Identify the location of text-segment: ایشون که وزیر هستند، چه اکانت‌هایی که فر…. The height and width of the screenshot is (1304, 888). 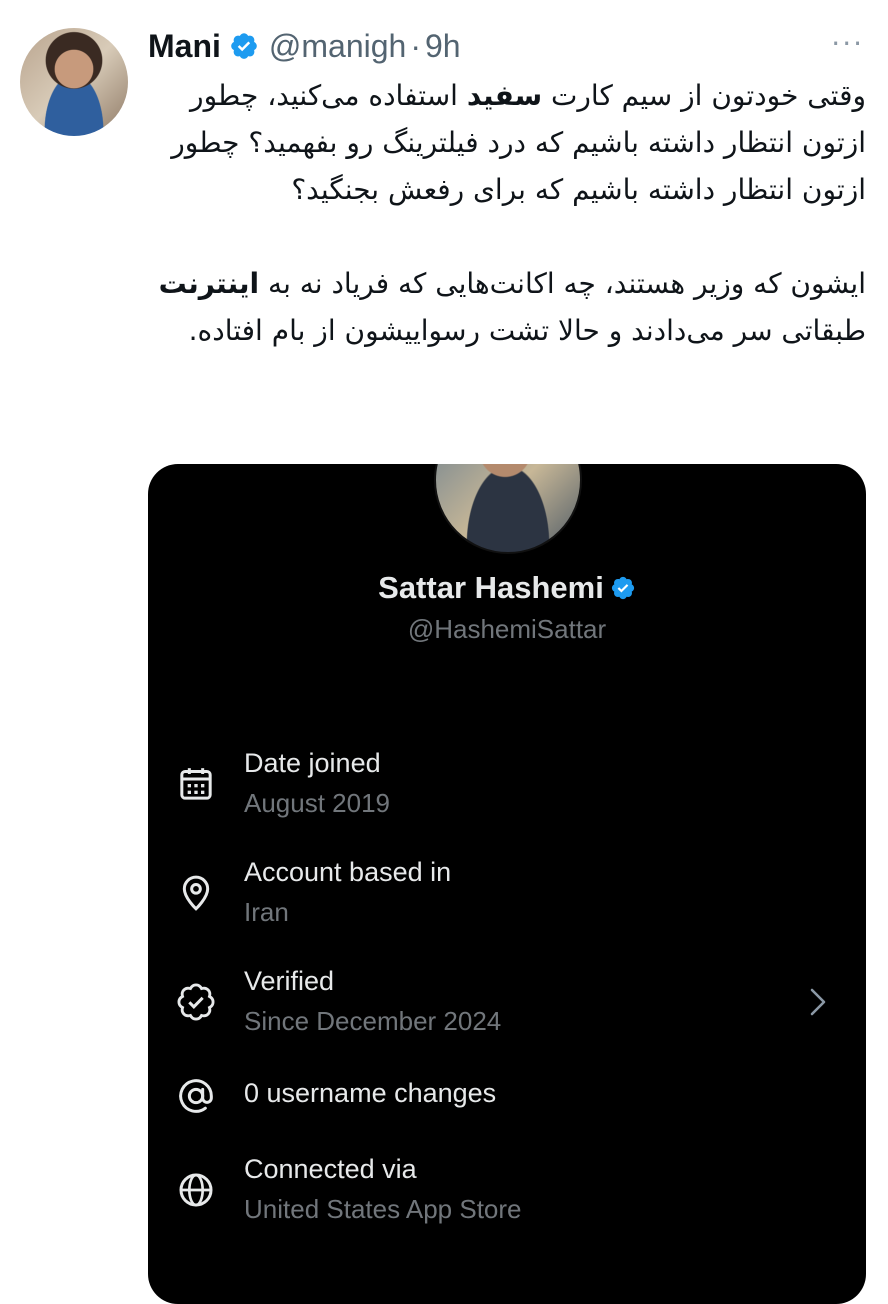
(562, 283).